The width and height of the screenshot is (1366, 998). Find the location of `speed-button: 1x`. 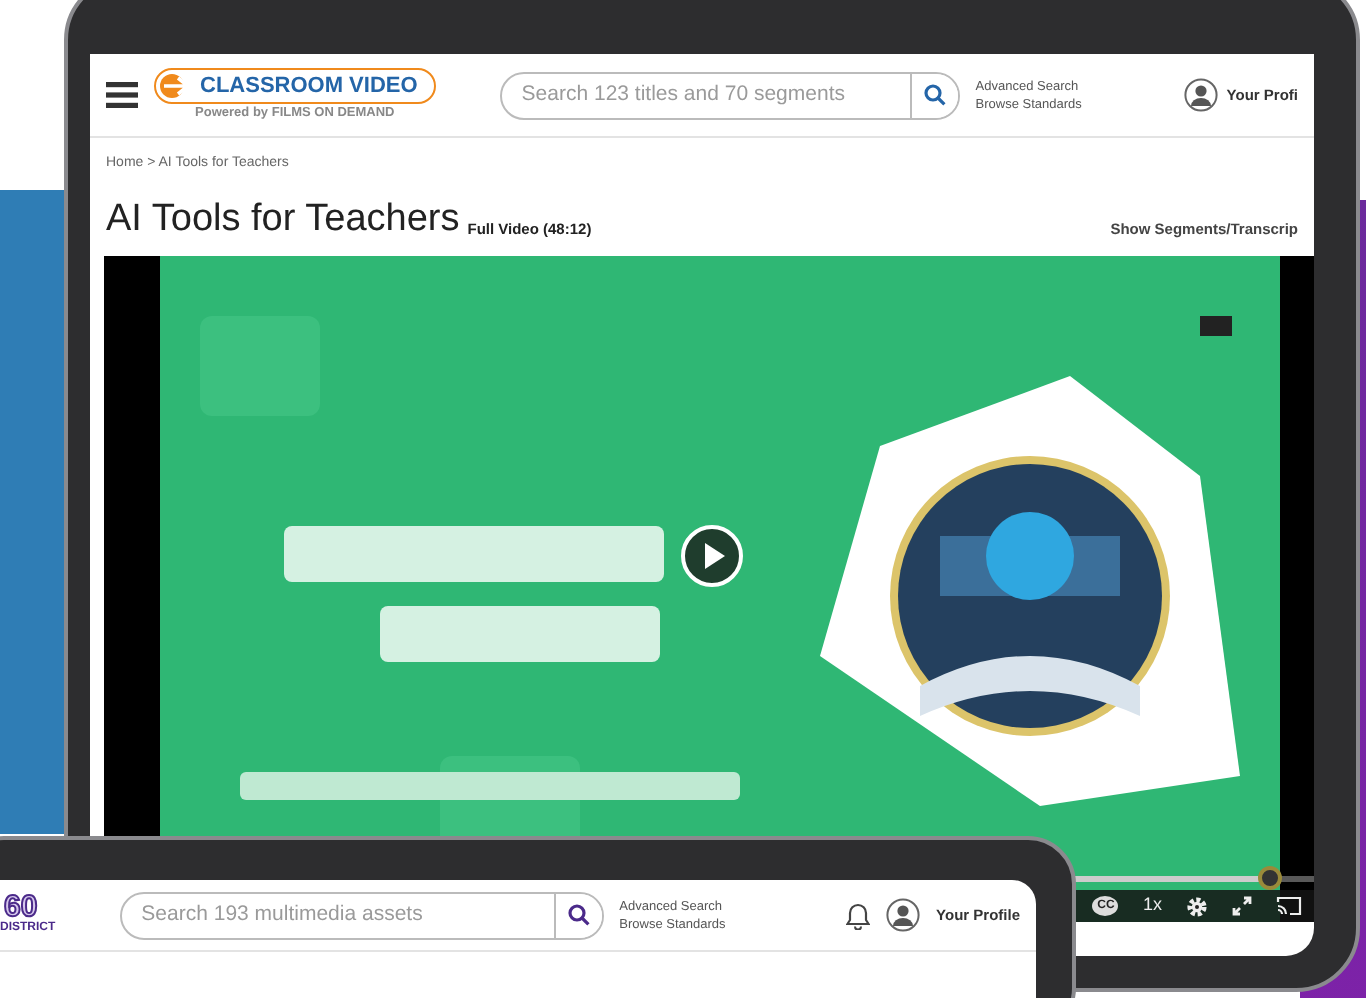

speed-button: 1x is located at coordinates (1152, 906).